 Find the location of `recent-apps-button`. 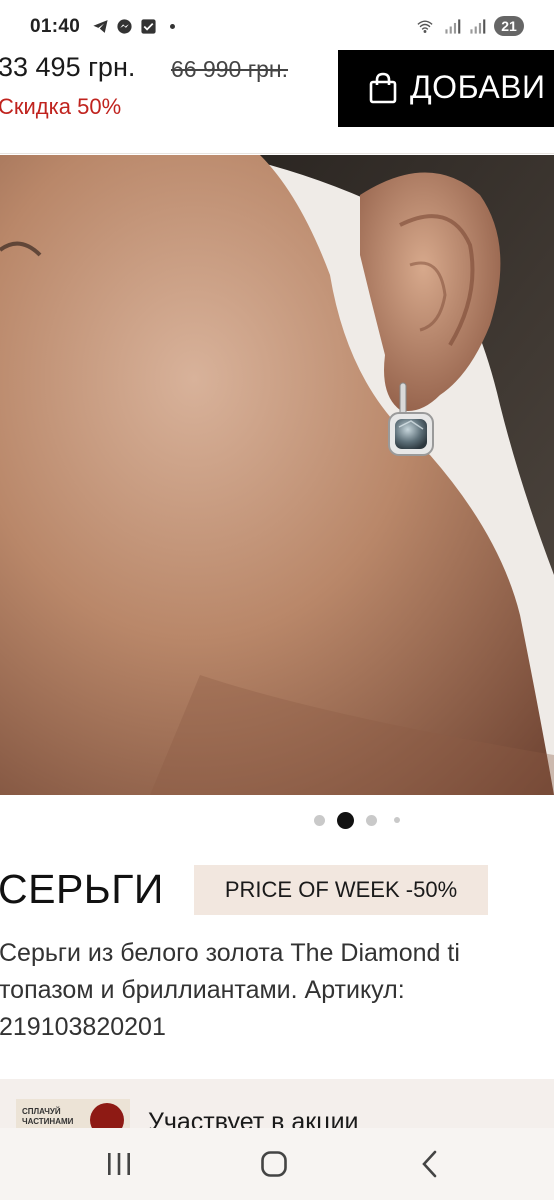

recent-apps-button is located at coordinates (119, 1164).